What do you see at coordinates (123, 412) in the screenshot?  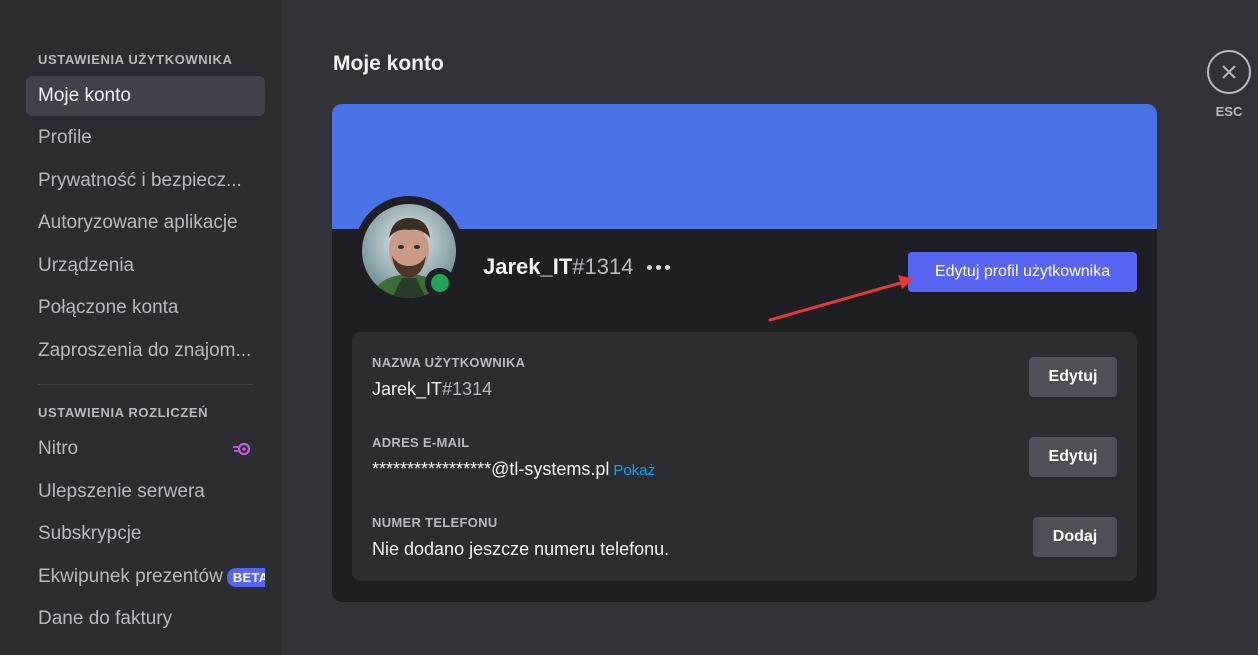 I see `billing-settings-header: USTAWIENIA ROZLICZEŃ` at bounding box center [123, 412].